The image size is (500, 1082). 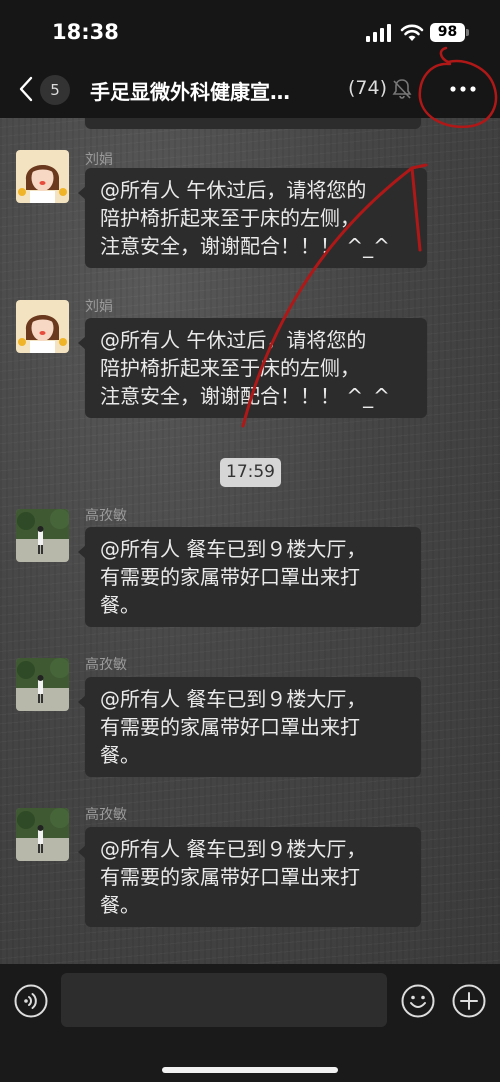 I want to click on home-indicator, so click(x=250, y=1070).